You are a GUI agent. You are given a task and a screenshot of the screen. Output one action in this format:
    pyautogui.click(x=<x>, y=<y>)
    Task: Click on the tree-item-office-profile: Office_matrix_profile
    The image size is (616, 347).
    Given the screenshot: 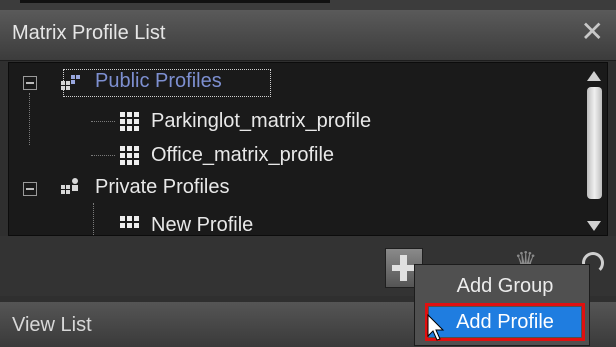 What is the action you would take?
    pyautogui.click(x=242, y=155)
    